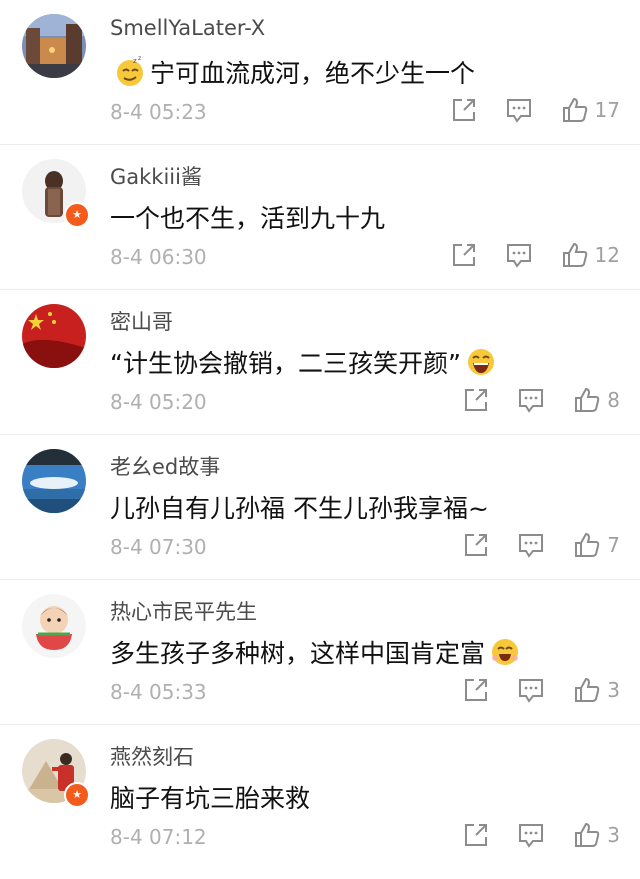  What do you see at coordinates (505, 652) in the screenshot?
I see `grinning-emoji-icon` at bounding box center [505, 652].